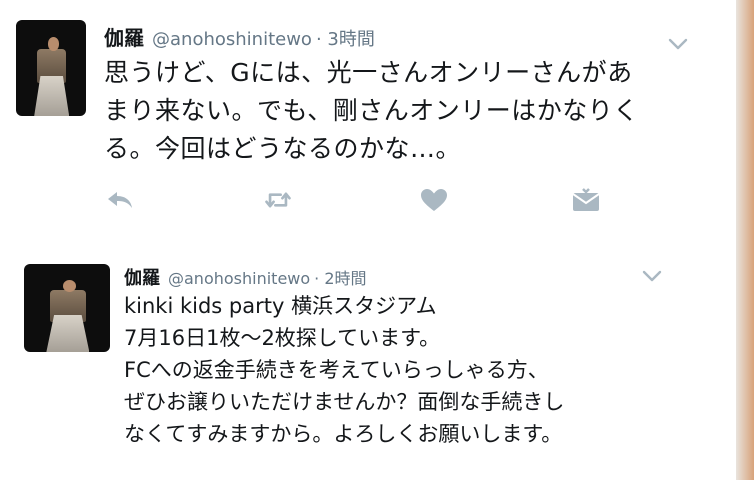  What do you see at coordinates (278, 200) in the screenshot?
I see `retweet-icon` at bounding box center [278, 200].